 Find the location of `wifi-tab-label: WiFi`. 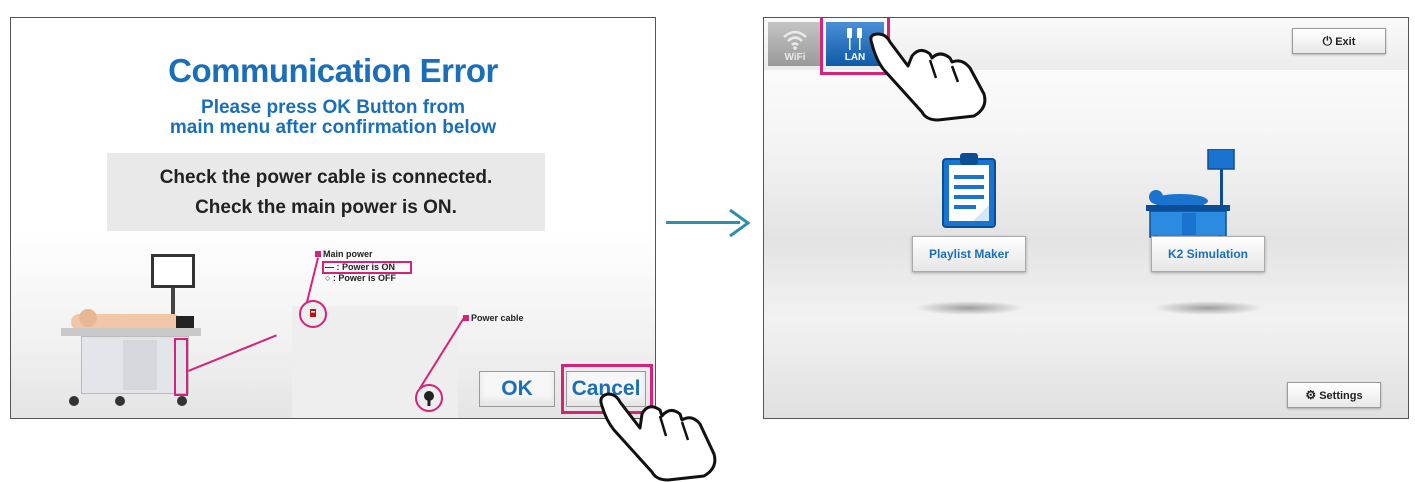

wifi-tab-label: WiFi is located at coordinates (795, 57).